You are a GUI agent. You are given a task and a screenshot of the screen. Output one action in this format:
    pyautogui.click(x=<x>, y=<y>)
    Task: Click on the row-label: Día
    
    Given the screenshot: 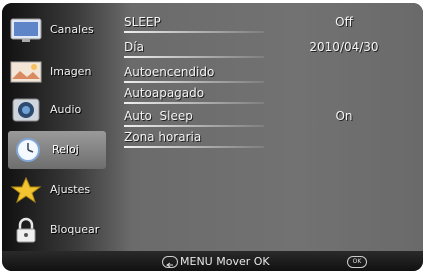 What is the action you would take?
    pyautogui.click(x=134, y=47)
    